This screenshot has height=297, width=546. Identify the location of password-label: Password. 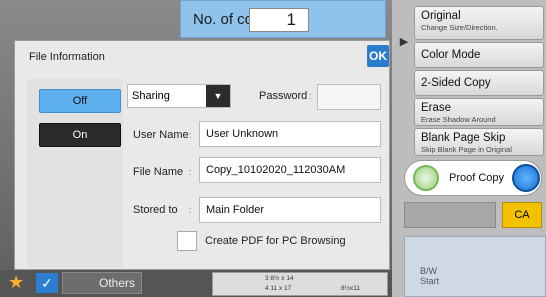
(283, 96).